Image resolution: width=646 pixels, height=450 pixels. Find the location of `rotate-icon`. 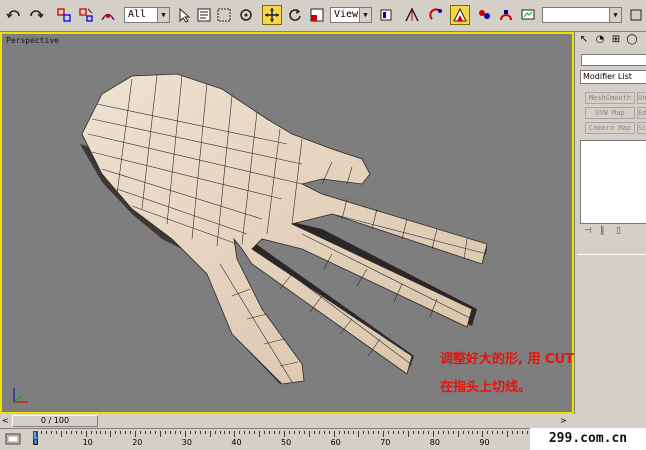

rotate-icon is located at coordinates (295, 15).